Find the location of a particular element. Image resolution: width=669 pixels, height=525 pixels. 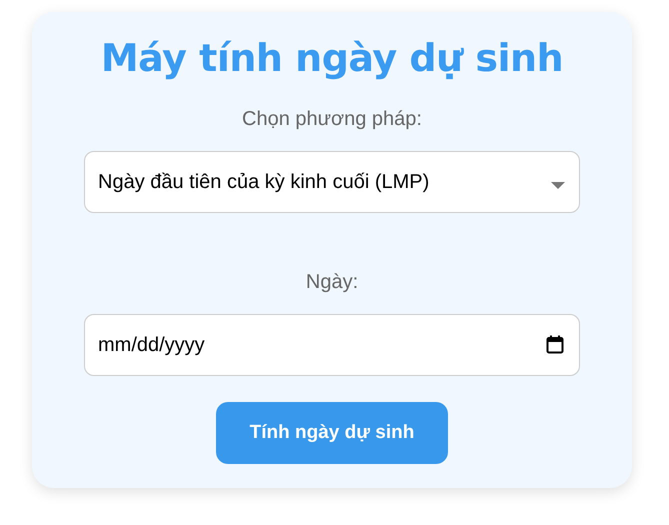

caret-icon is located at coordinates (558, 185).